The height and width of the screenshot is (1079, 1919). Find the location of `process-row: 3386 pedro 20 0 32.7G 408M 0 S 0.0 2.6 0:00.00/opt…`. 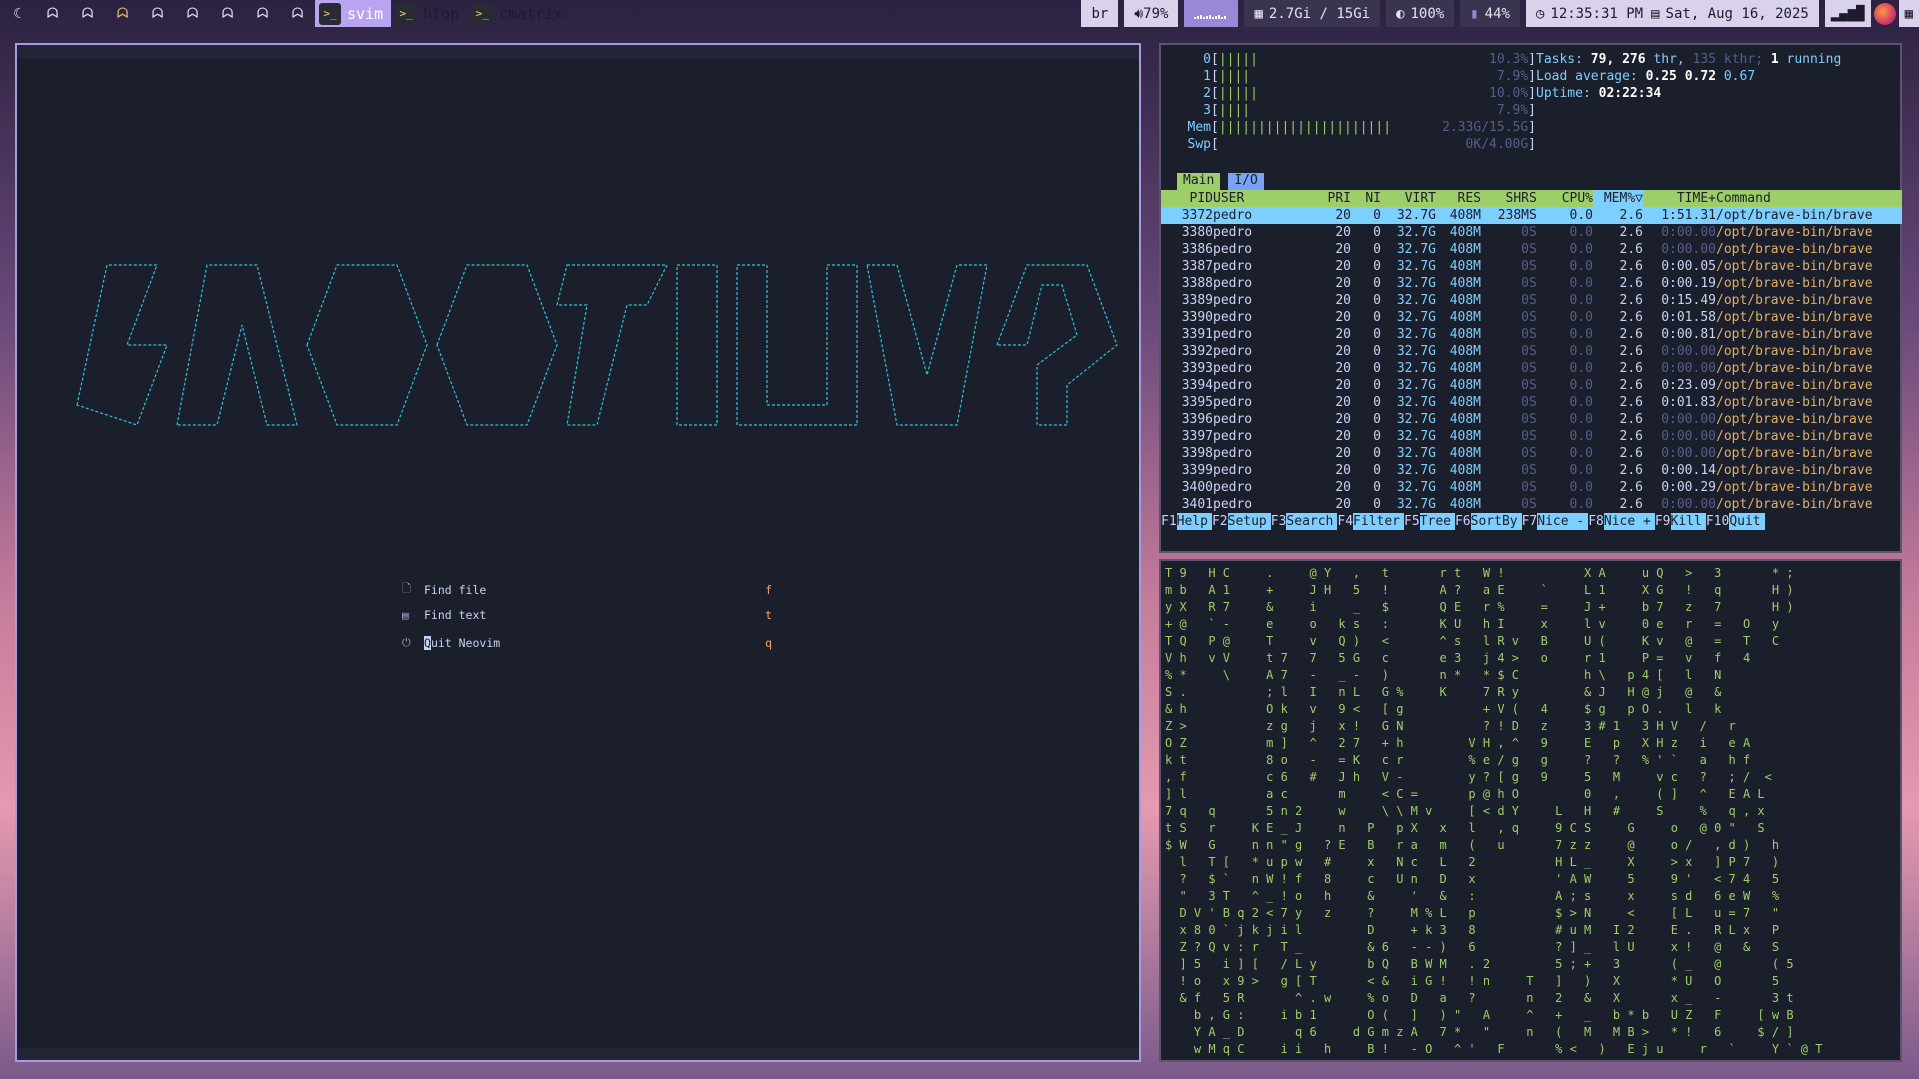

process-row: 3386 pedro 20 0 32.7G 408M 0 S 0.0 2.6 0:00.00/opt… is located at coordinates (1531, 249).